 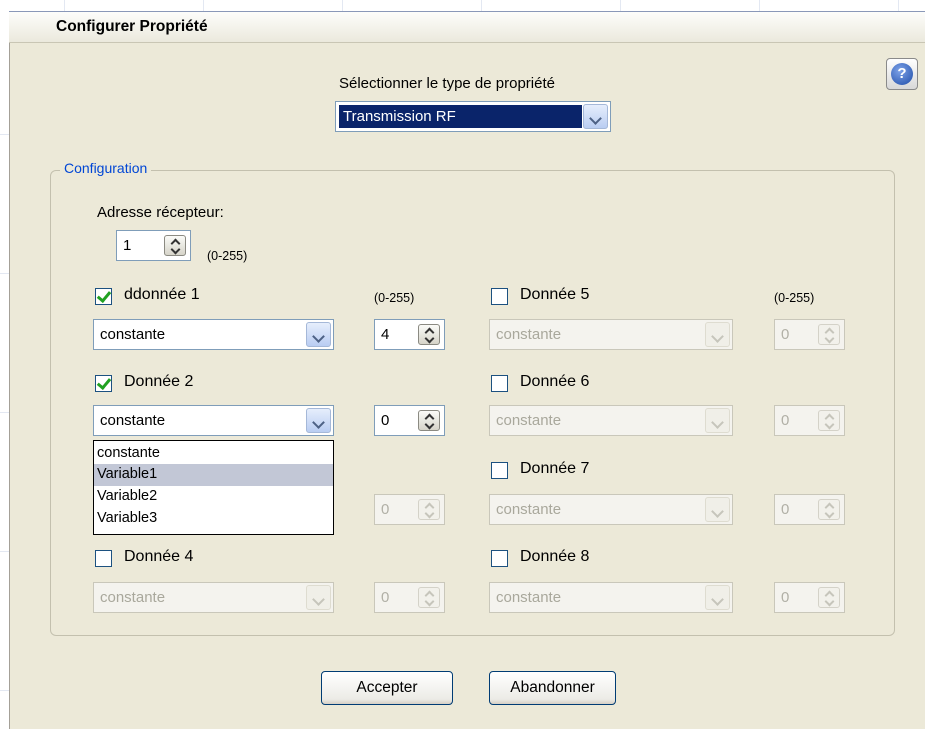 What do you see at coordinates (385, 334) in the screenshot?
I see `data1-value: 4` at bounding box center [385, 334].